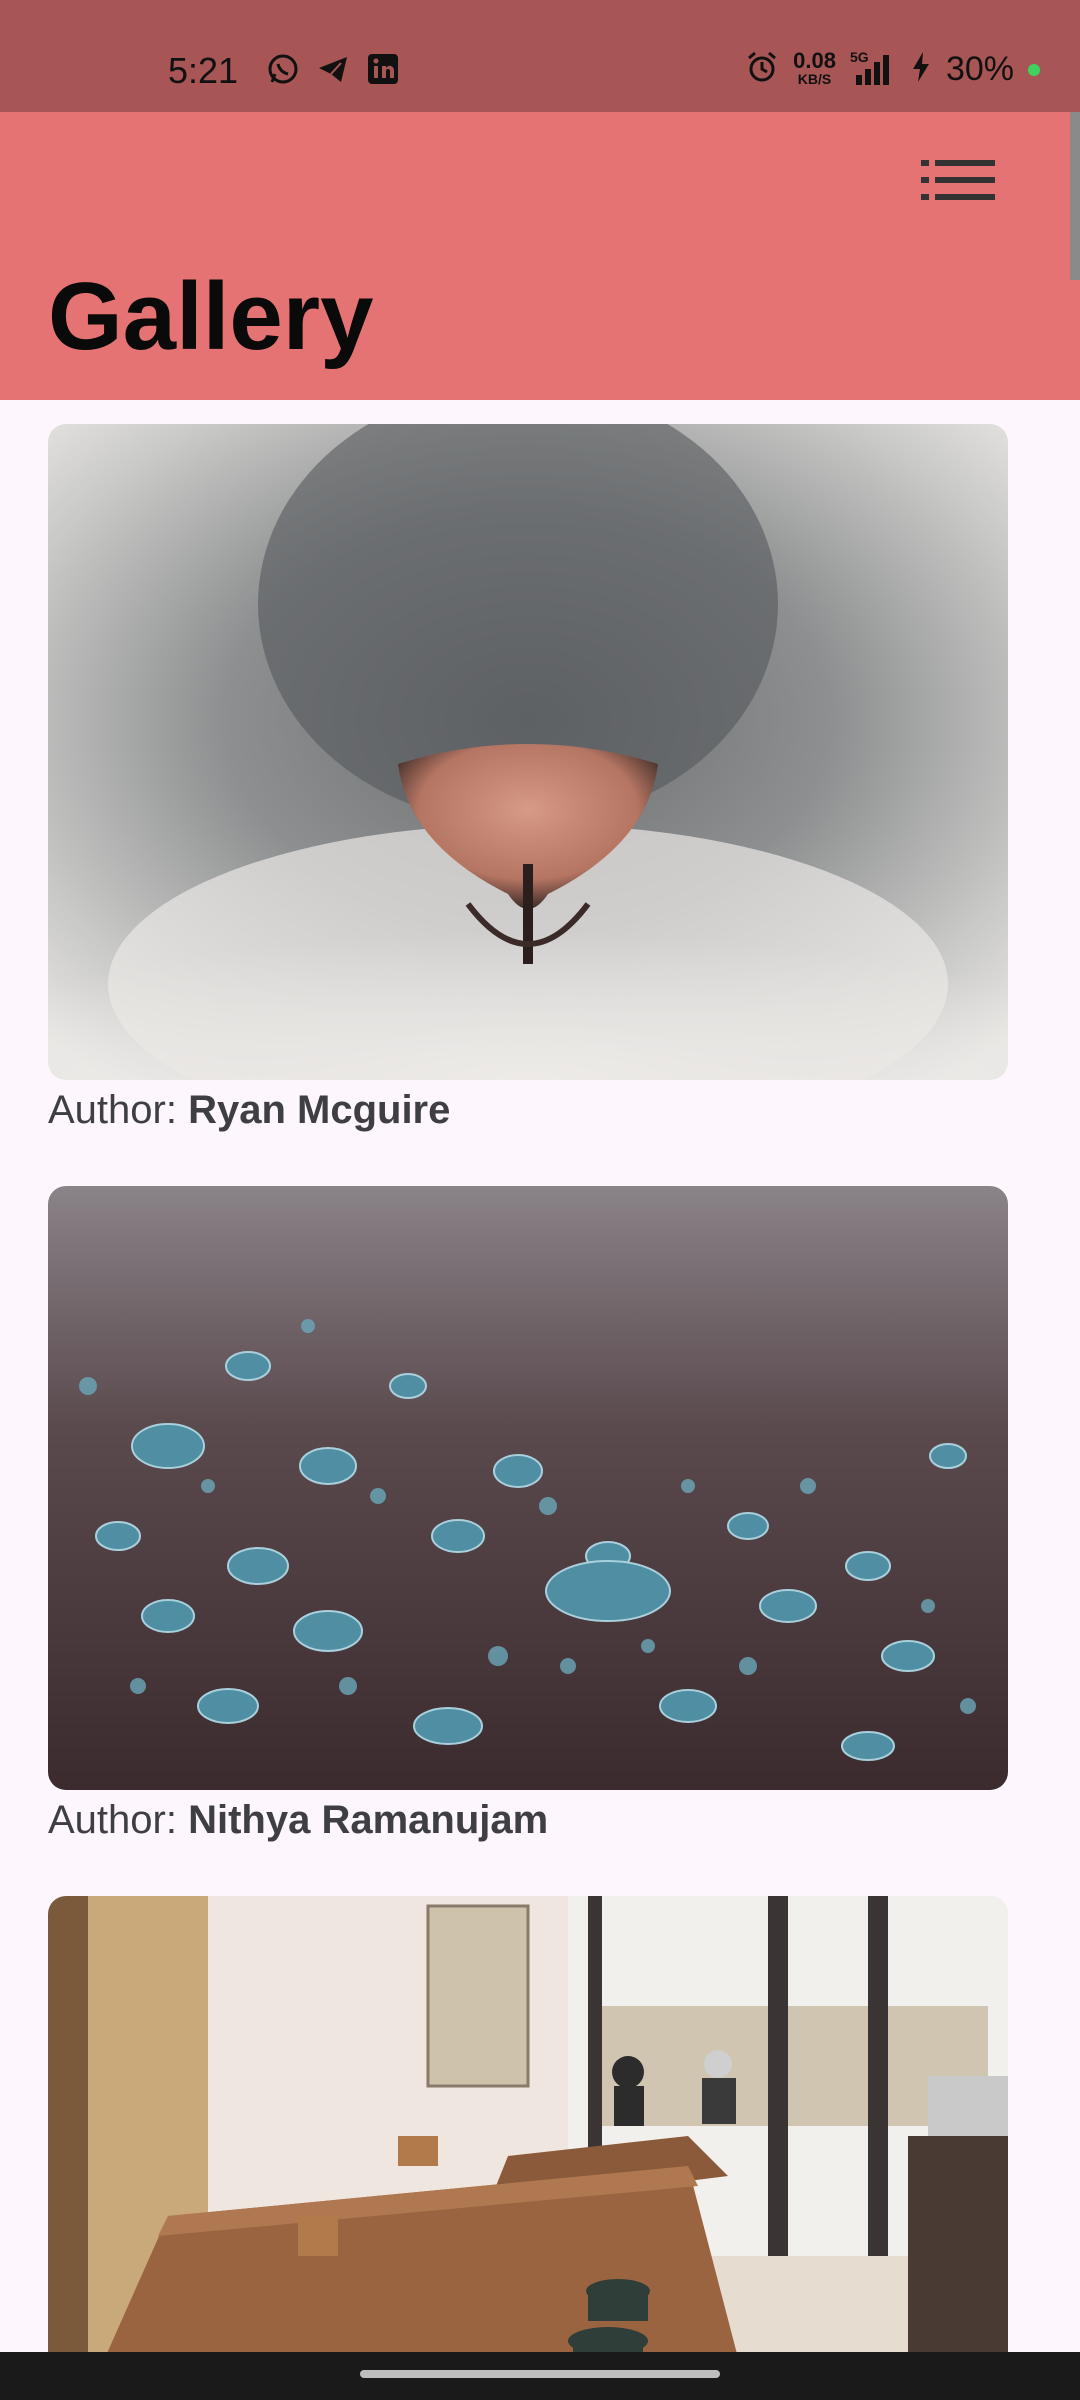  What do you see at coordinates (762, 69) in the screenshot?
I see `alarm-icon` at bounding box center [762, 69].